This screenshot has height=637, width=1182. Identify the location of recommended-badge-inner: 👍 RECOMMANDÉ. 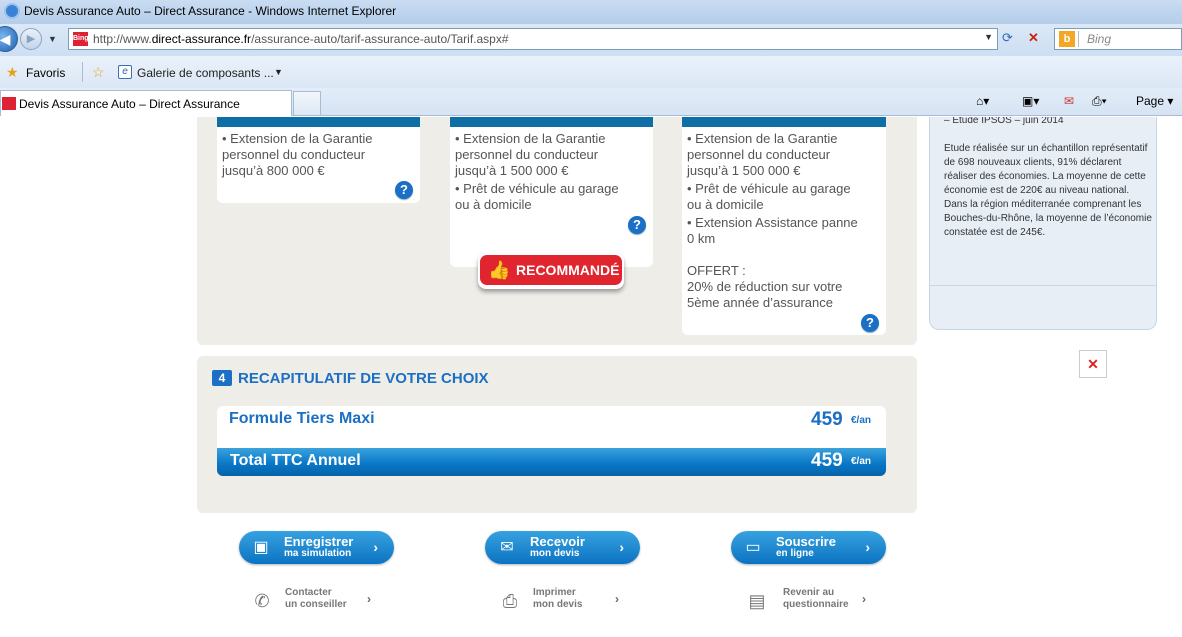
(551, 270).